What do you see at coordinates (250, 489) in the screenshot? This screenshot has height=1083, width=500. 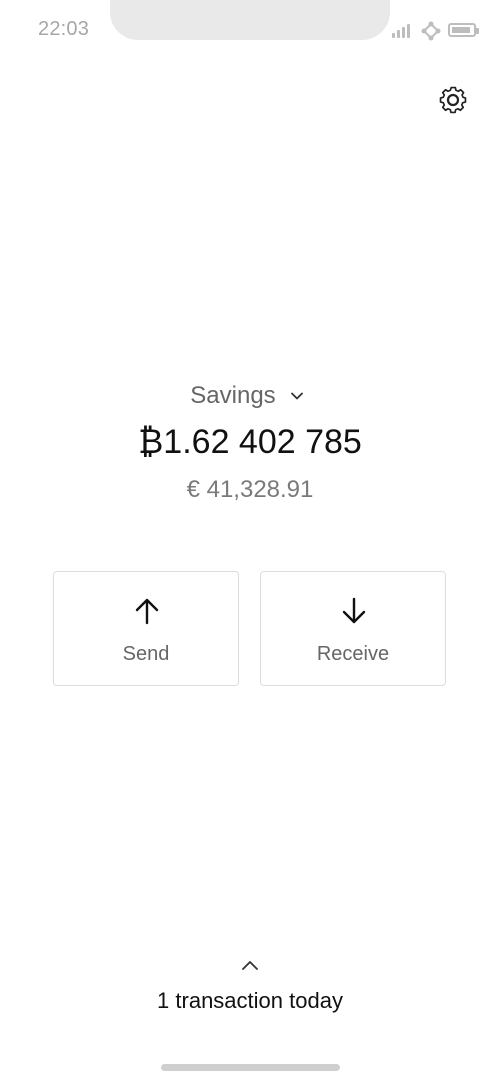 I see `fiat-balance: € 41,328.91` at bounding box center [250, 489].